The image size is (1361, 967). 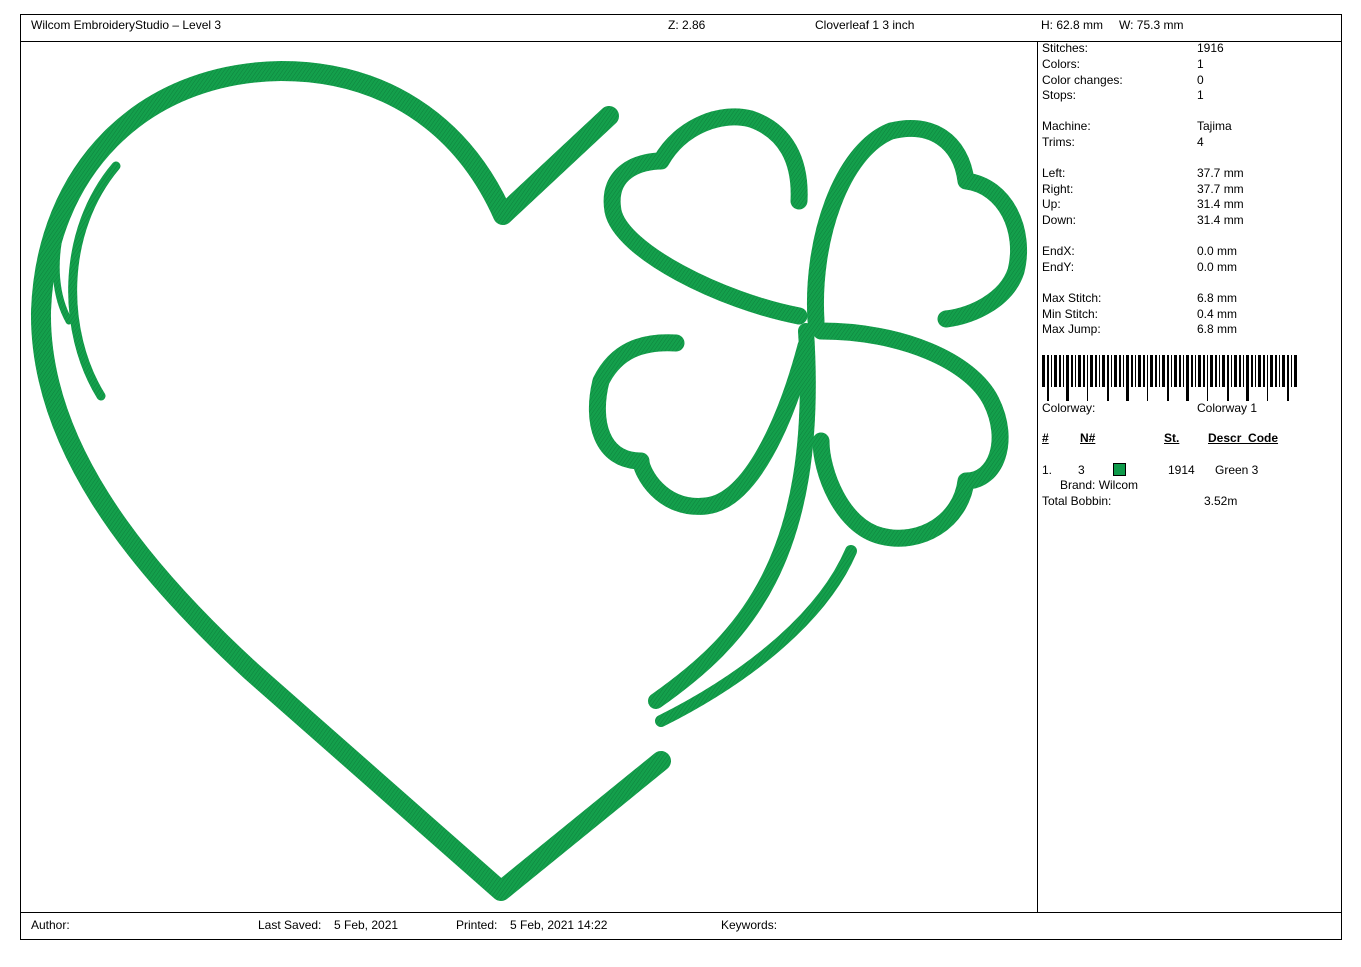 I want to click on zoom-level: Z: 2.86, so click(x=687, y=25).